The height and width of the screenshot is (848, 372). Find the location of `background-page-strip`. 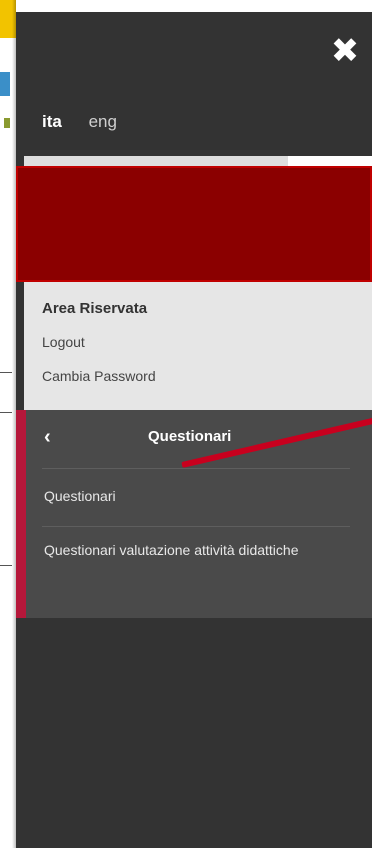

background-page-strip is located at coordinates (8, 424).